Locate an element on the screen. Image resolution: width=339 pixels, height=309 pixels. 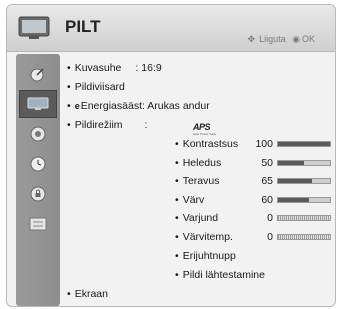
menu-item-energy-saving: • eEnergiasääst: Arukas andur is located at coordinates (138, 106).